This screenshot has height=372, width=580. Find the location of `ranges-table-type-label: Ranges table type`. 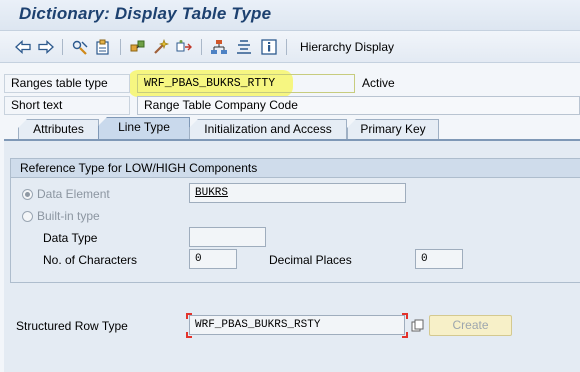

ranges-table-type-label: Ranges table type is located at coordinates (67, 83).